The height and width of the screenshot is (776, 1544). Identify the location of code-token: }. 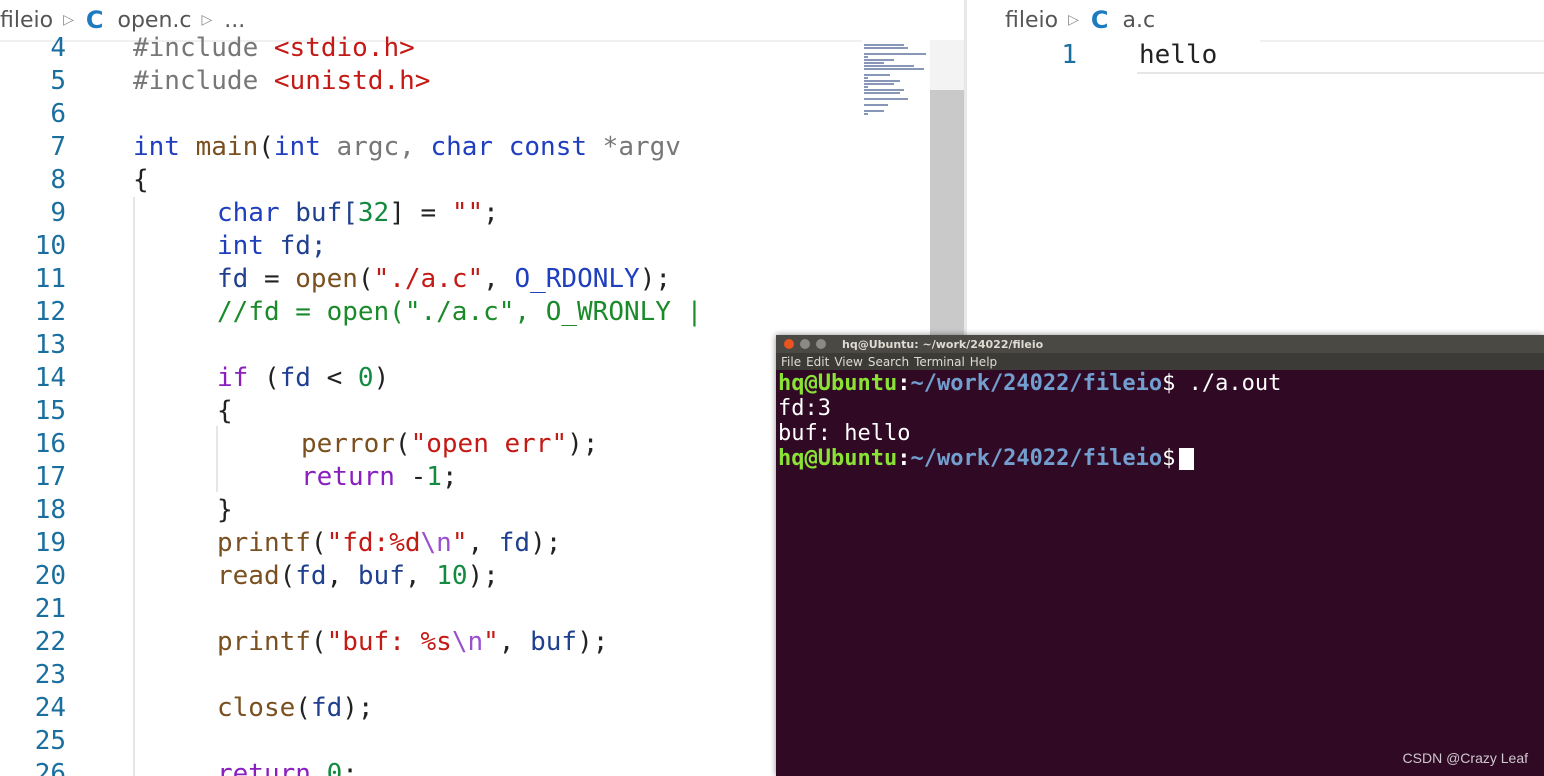
(225, 510).